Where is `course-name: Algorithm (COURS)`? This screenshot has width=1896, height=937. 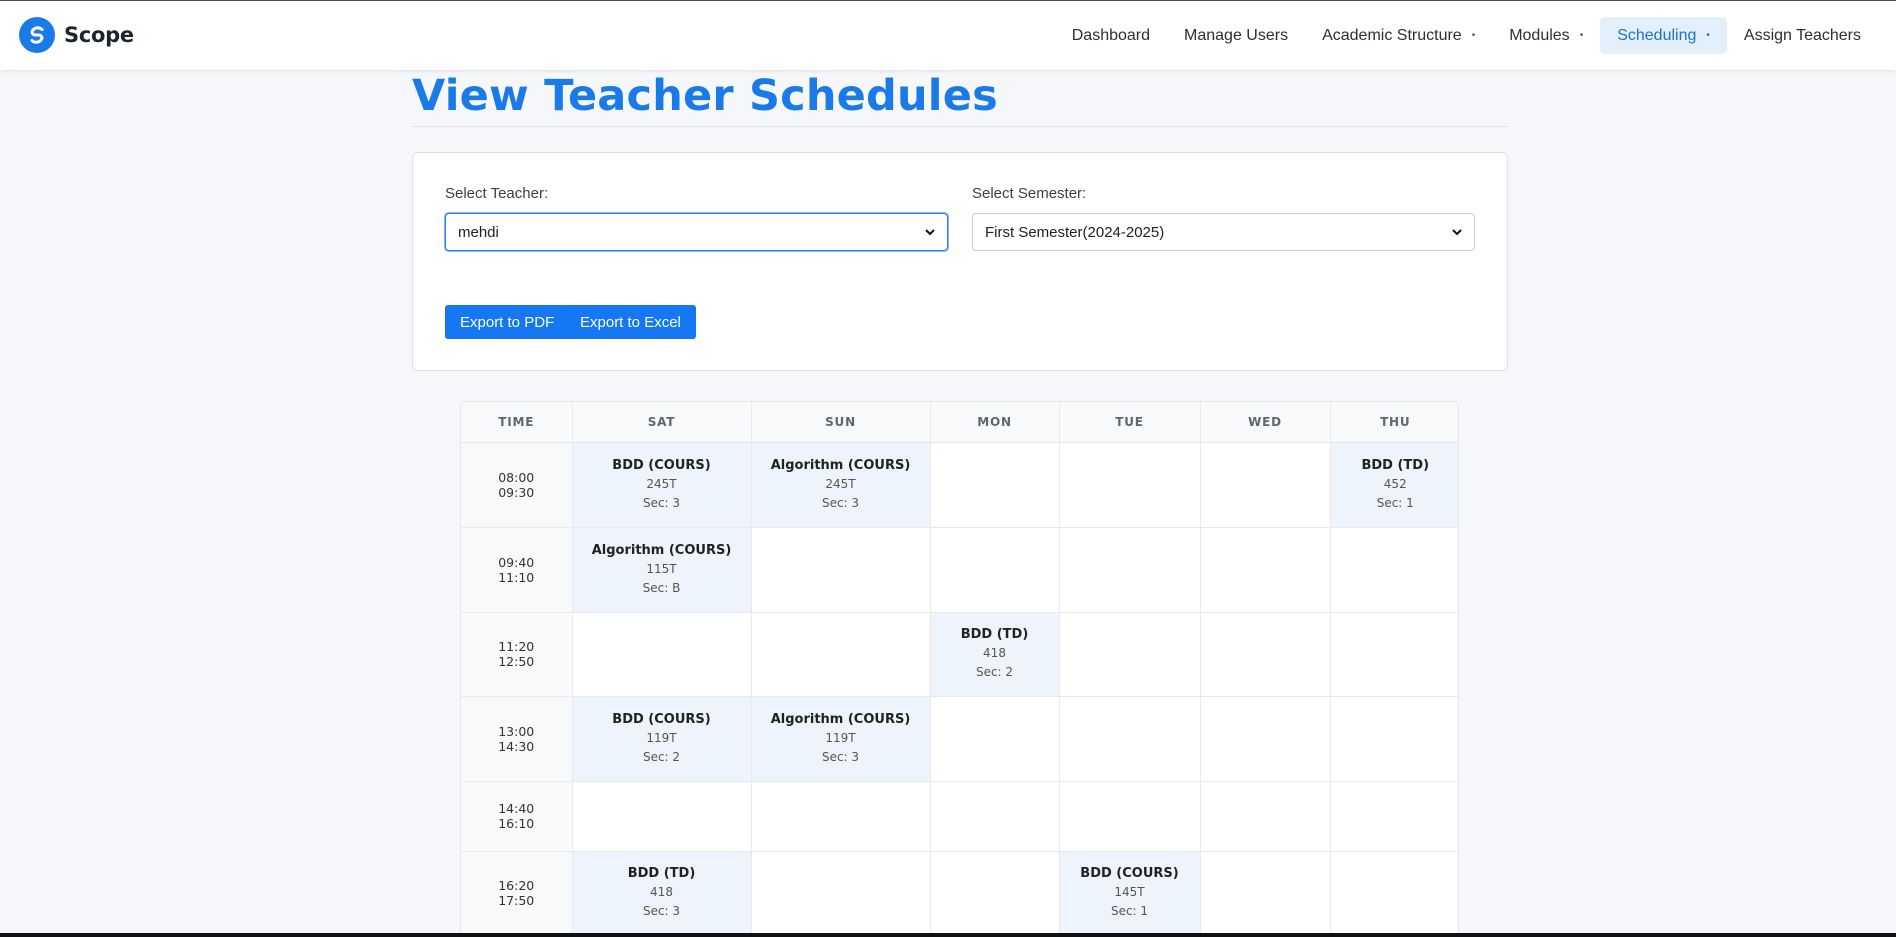 course-name: Algorithm (COURS) is located at coordinates (840, 719).